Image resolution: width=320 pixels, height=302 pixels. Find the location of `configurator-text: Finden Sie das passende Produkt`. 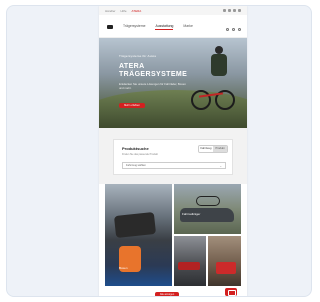

configurator-text: Finden Sie das passende Produkt is located at coordinates (140, 154).